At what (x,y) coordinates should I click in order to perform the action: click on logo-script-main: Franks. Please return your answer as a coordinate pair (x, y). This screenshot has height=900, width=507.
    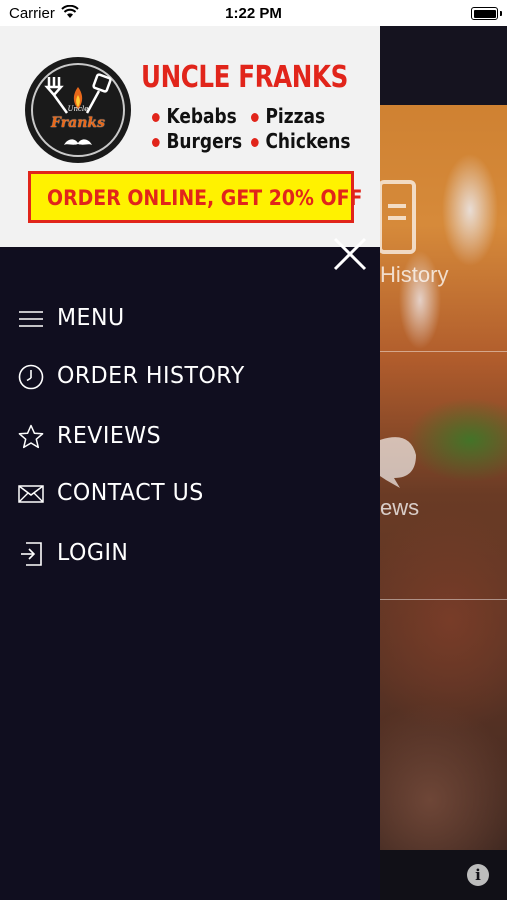
    Looking at the image, I should click on (78, 123).